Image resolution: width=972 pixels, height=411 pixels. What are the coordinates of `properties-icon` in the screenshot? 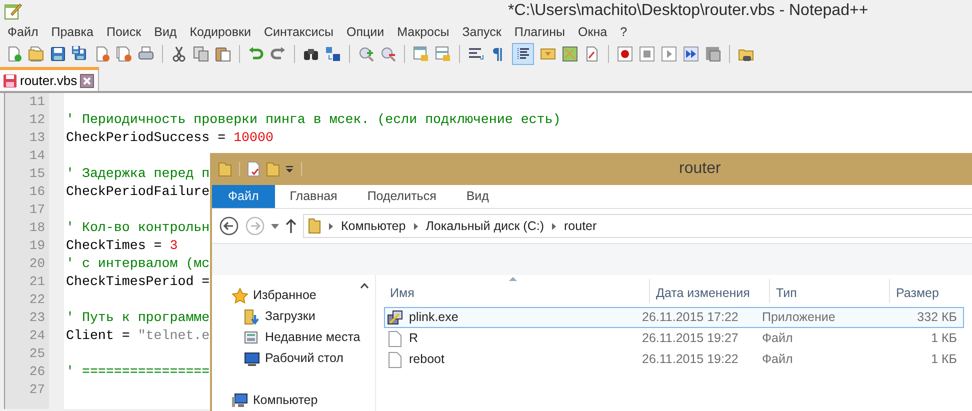 It's located at (254, 169).